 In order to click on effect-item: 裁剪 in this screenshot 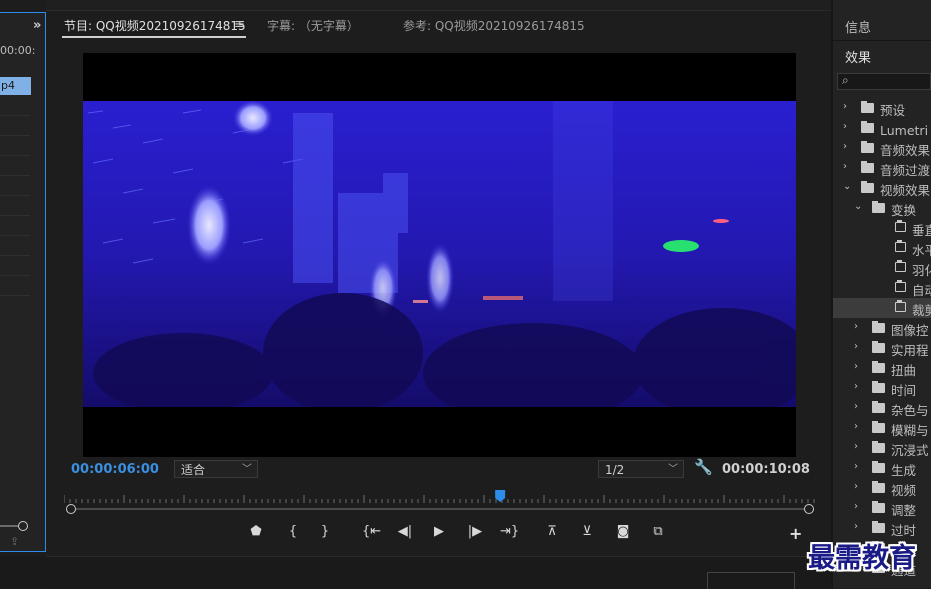, I will do `click(882, 308)`.